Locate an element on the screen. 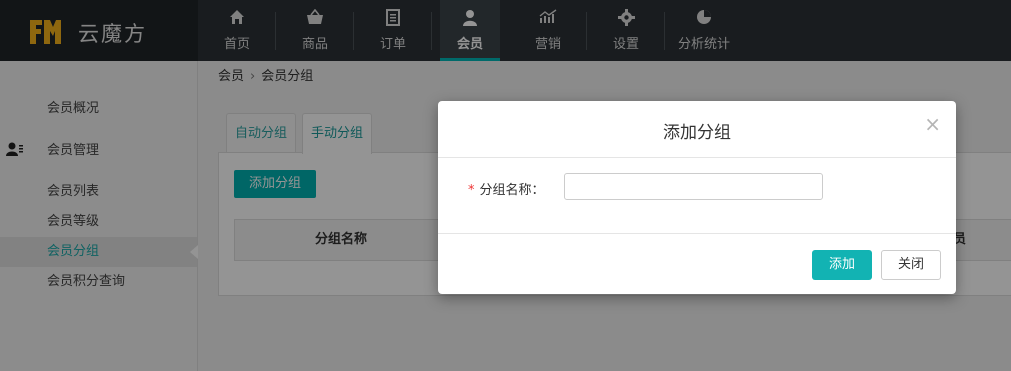 The width and height of the screenshot is (1011, 371). close-icon: × is located at coordinates (932, 124).